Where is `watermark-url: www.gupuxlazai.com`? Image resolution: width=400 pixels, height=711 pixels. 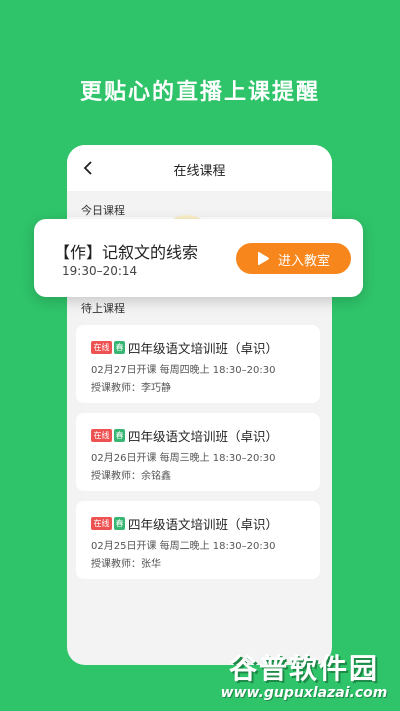
watermark-url: www.gupuxlazai.com is located at coordinates (304, 693).